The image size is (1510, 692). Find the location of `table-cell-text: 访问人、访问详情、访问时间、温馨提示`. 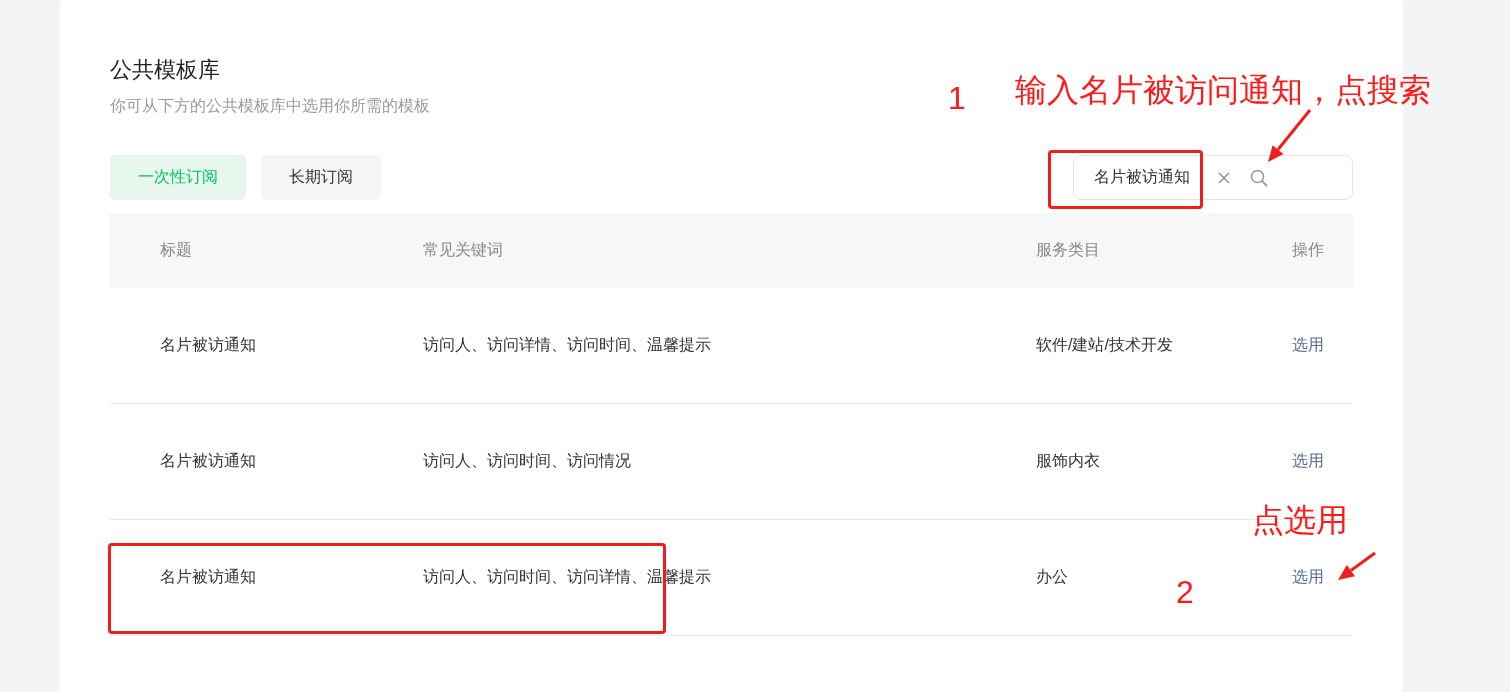

table-cell-text: 访问人、访问详情、访问时间、温馨提示 is located at coordinates (567, 345).